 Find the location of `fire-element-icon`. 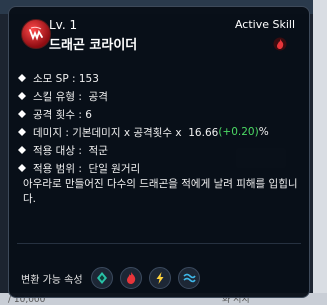

fire-element-icon is located at coordinates (130, 278).